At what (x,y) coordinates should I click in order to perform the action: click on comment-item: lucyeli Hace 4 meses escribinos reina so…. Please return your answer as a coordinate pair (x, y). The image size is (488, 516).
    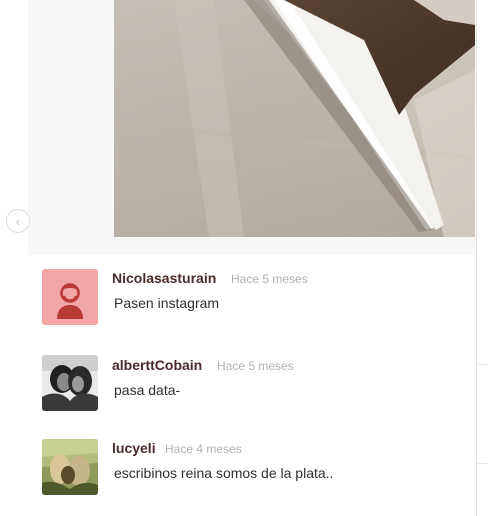
    Looking at the image, I should click on (252, 465).